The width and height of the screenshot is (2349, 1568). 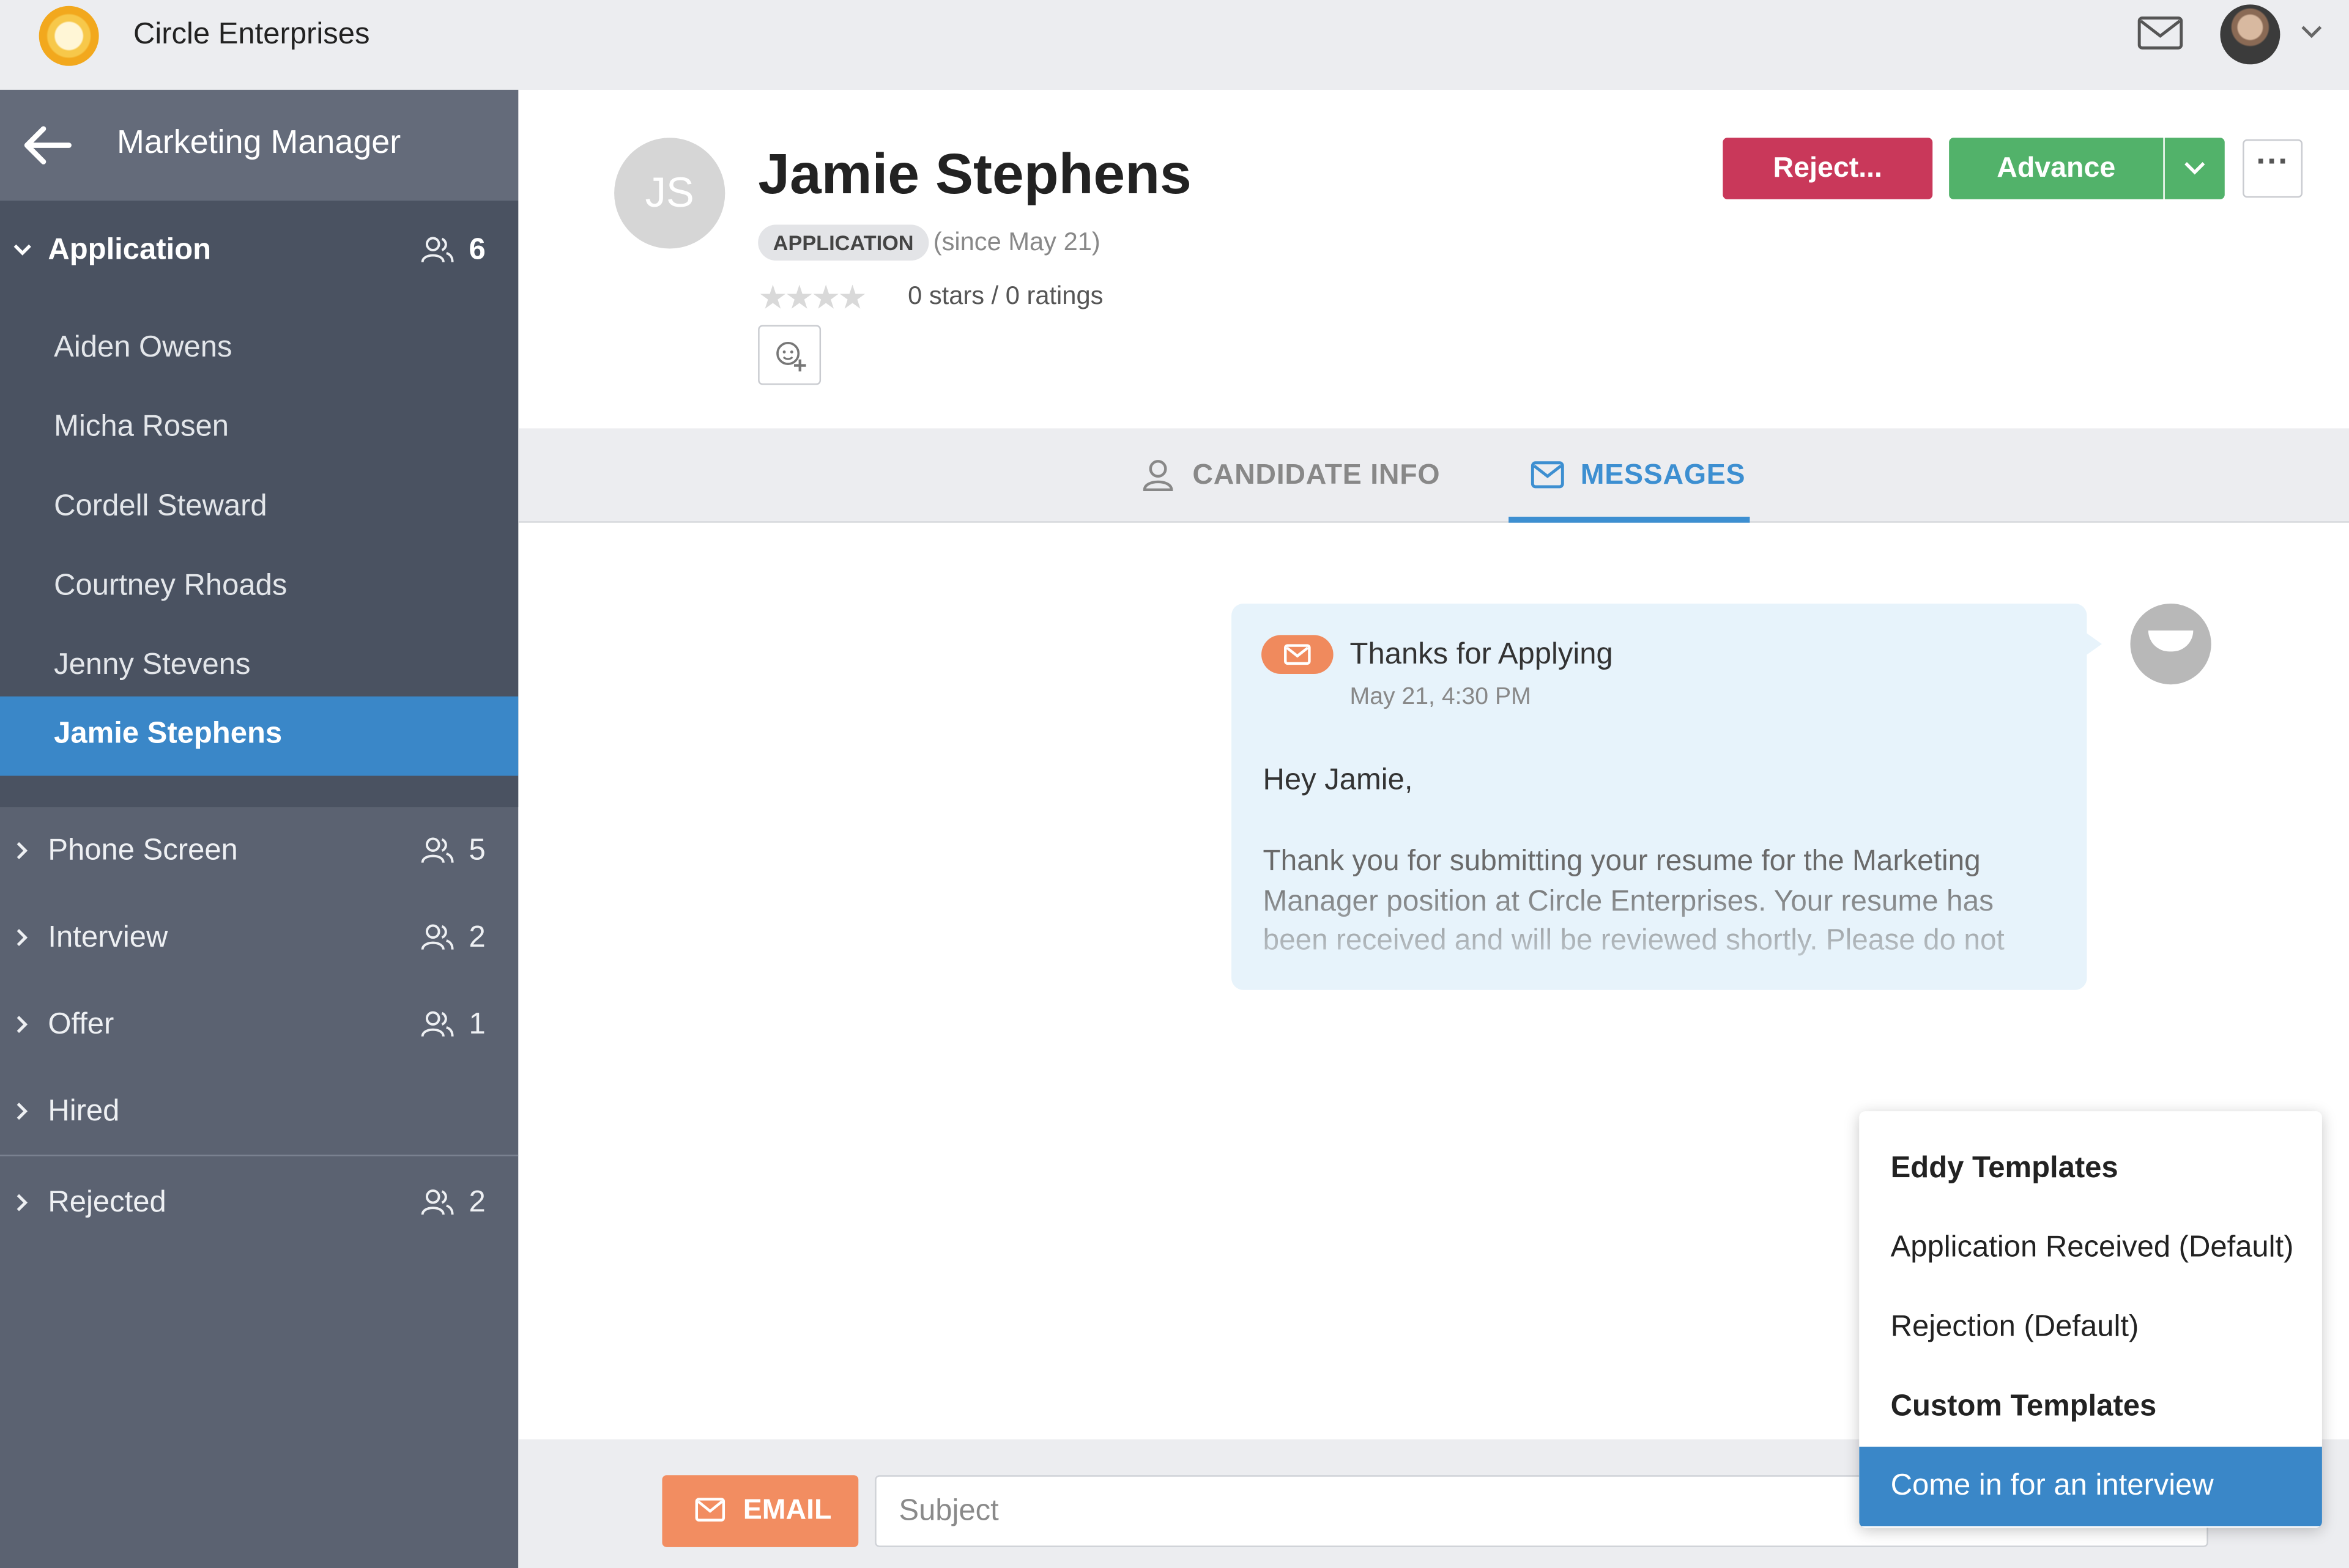 What do you see at coordinates (2170, 644) in the screenshot?
I see `sender-avatar` at bounding box center [2170, 644].